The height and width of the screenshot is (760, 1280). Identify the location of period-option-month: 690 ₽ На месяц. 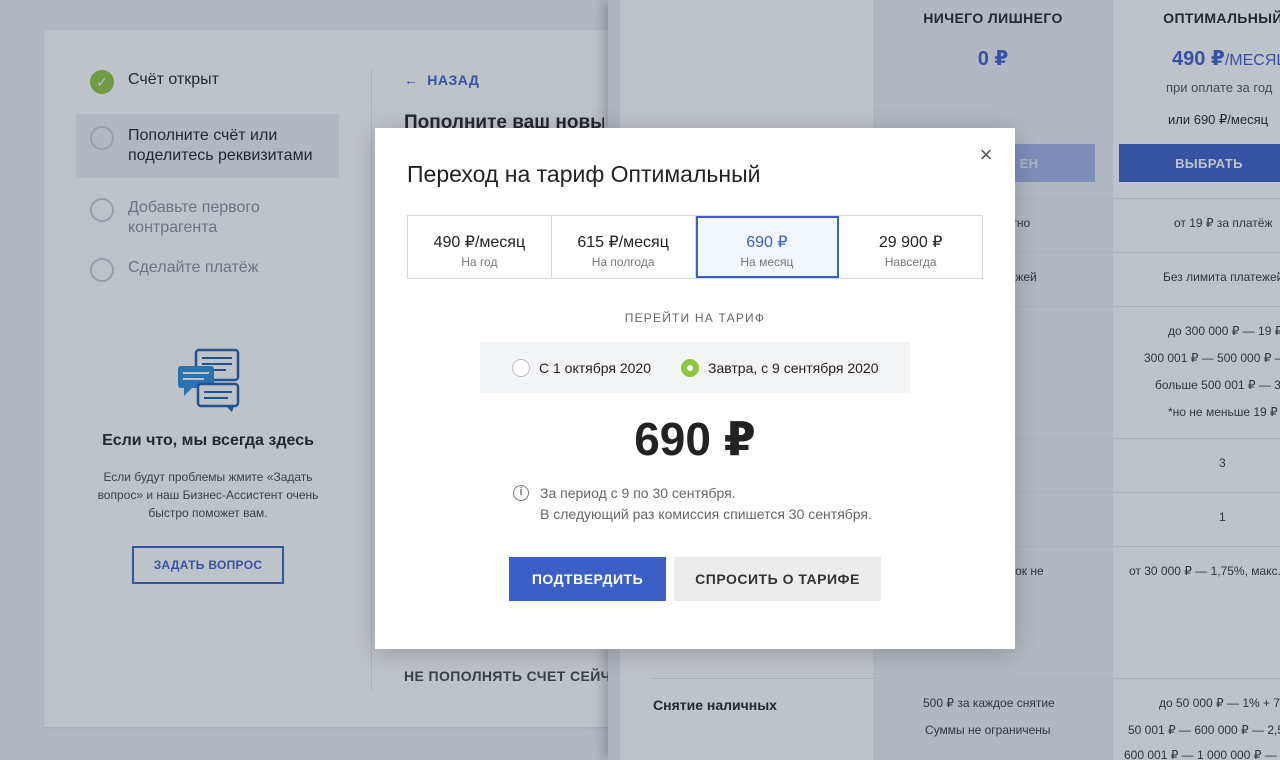
(767, 247).